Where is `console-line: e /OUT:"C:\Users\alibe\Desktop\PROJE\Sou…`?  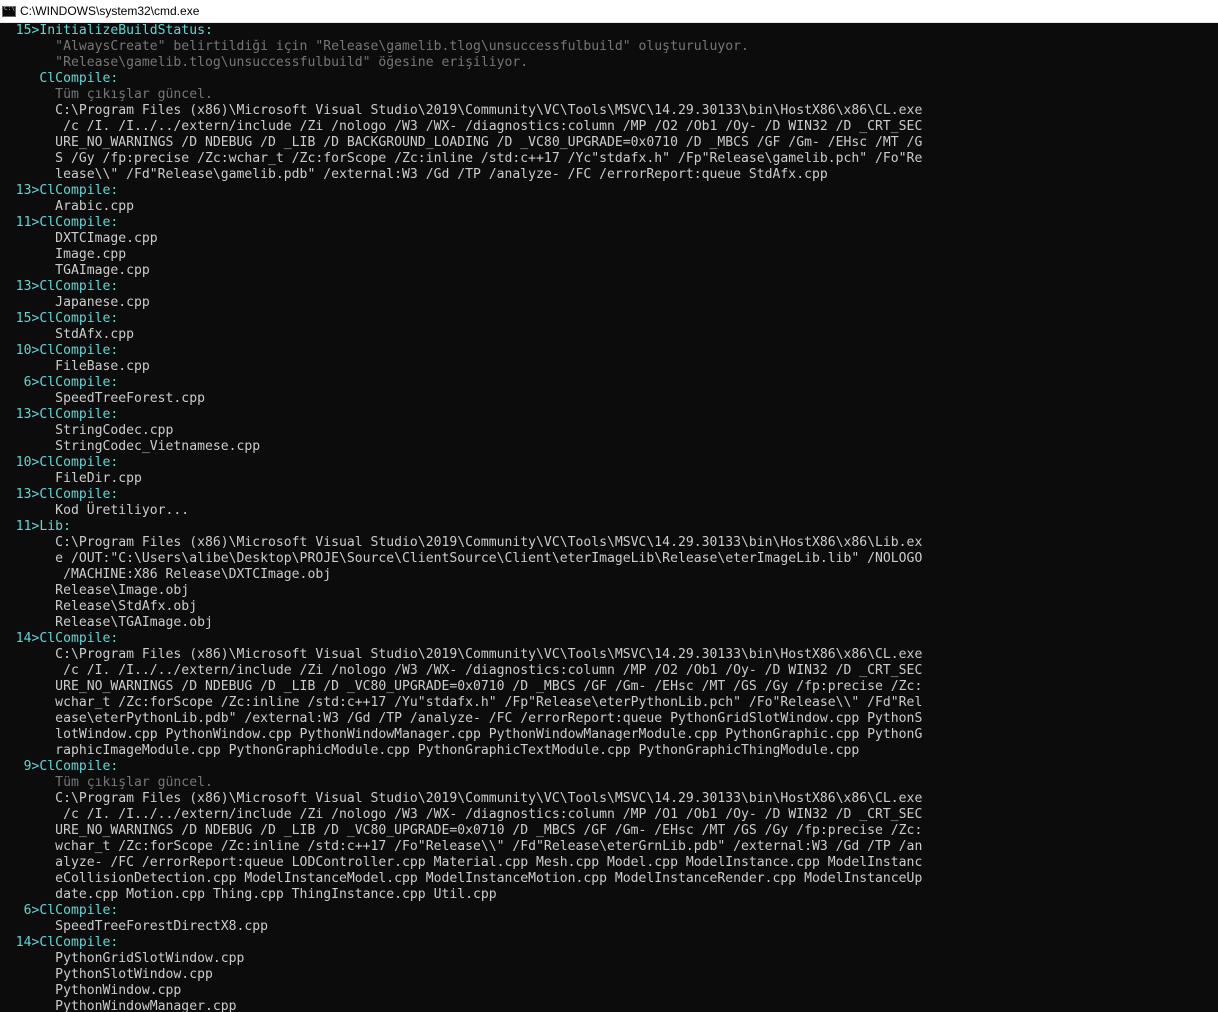 console-line: e /OUT:"C:\Users\alibe\Desktop\PROJE\Sou… is located at coordinates (461, 558).